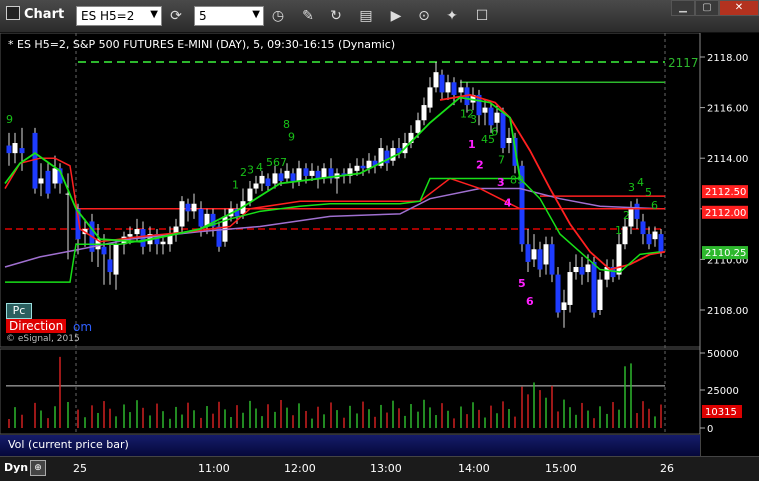 This screenshot has height=481, width=759. What do you see at coordinates (472, 144) in the screenshot?
I see `magenta-count-marker: 1` at bounding box center [472, 144].